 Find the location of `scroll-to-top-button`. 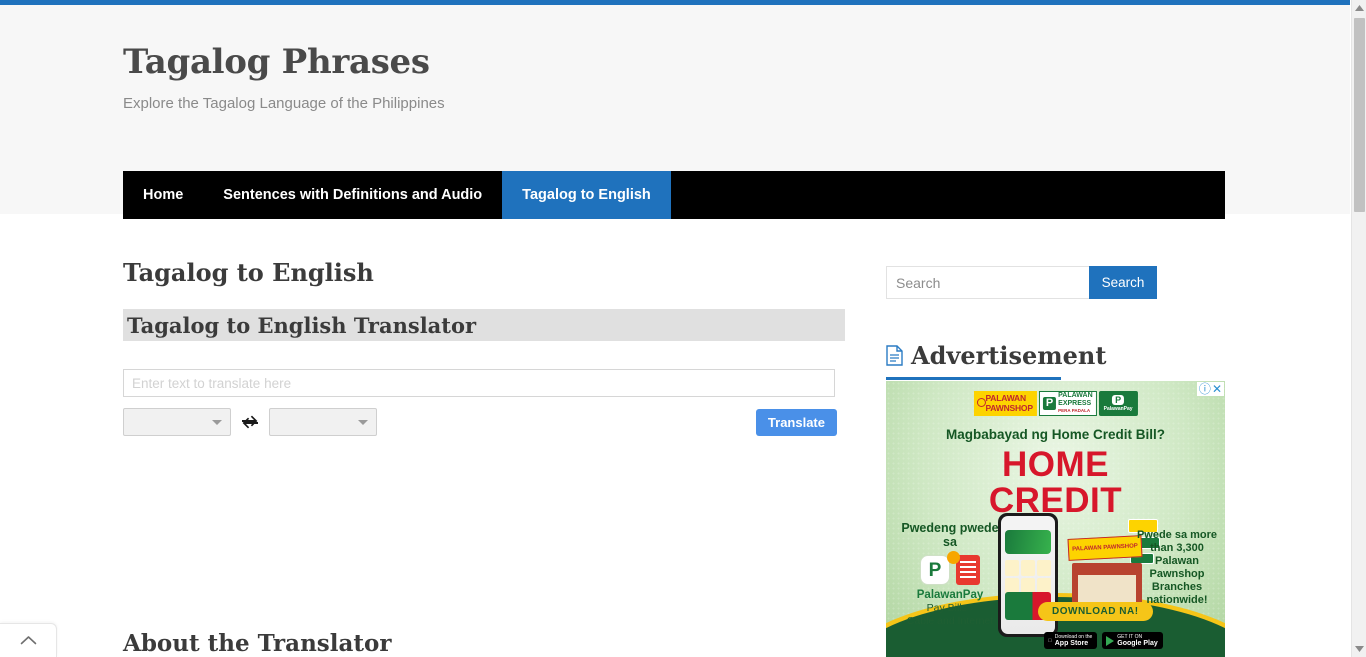

scroll-to-top-button is located at coordinates (28, 640).